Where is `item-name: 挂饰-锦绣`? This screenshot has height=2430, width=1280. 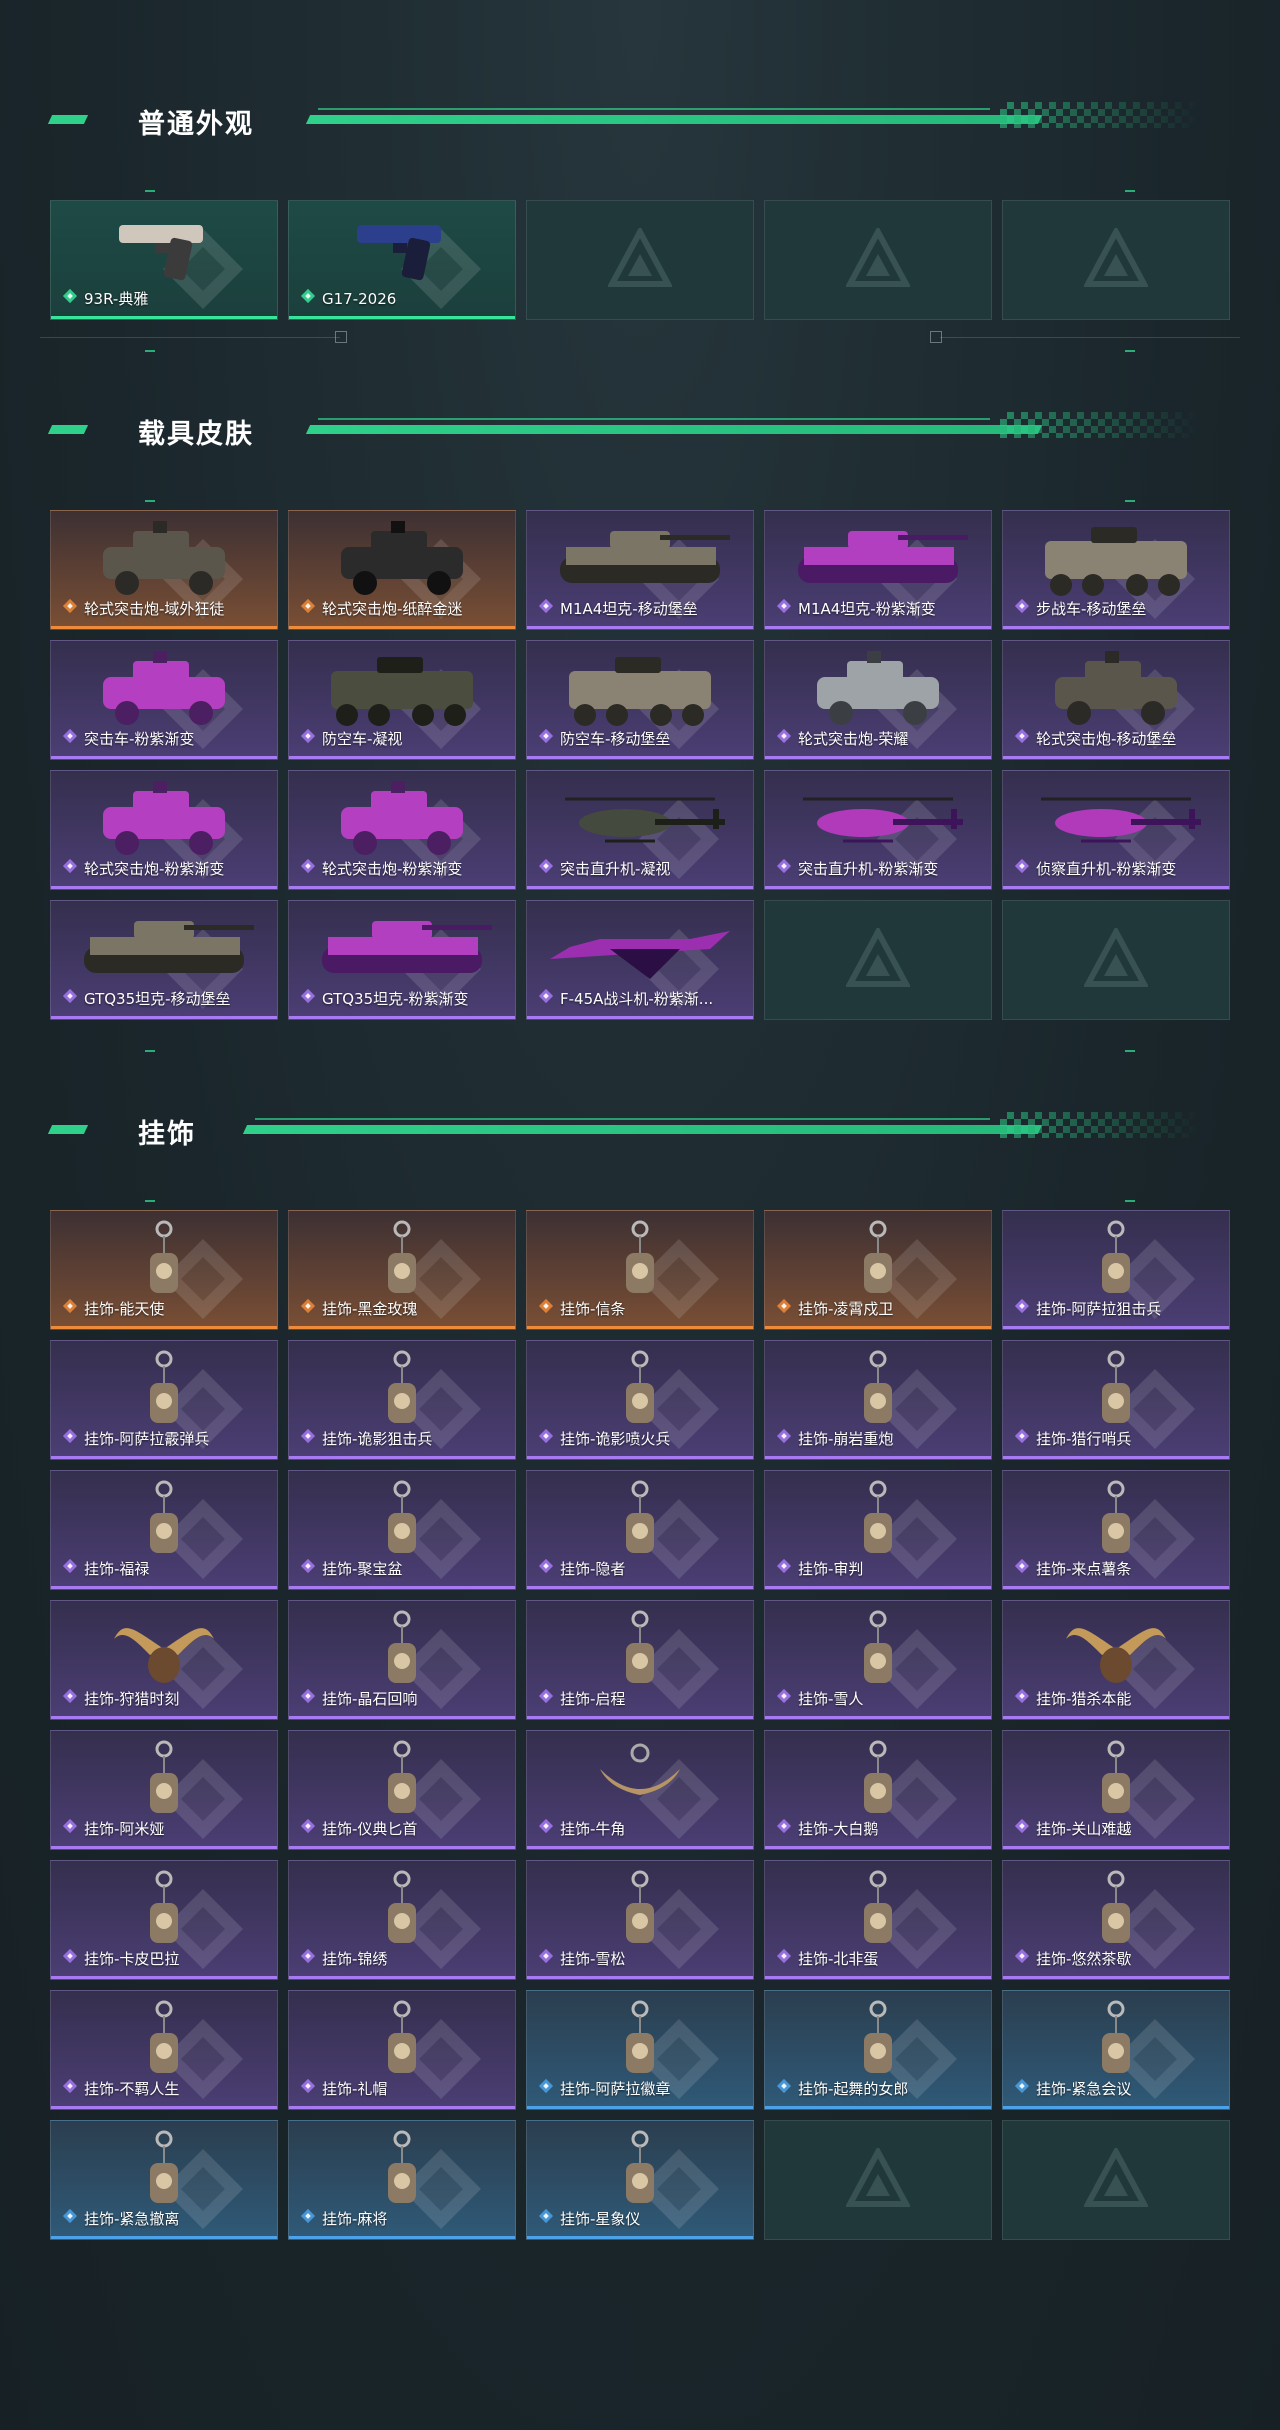 item-name: 挂饰-锦绣 is located at coordinates (355, 1959).